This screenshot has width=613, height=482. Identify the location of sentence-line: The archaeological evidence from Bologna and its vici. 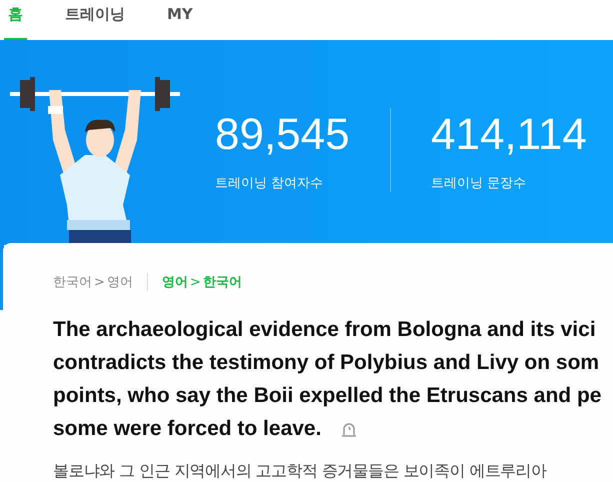
(324, 330).